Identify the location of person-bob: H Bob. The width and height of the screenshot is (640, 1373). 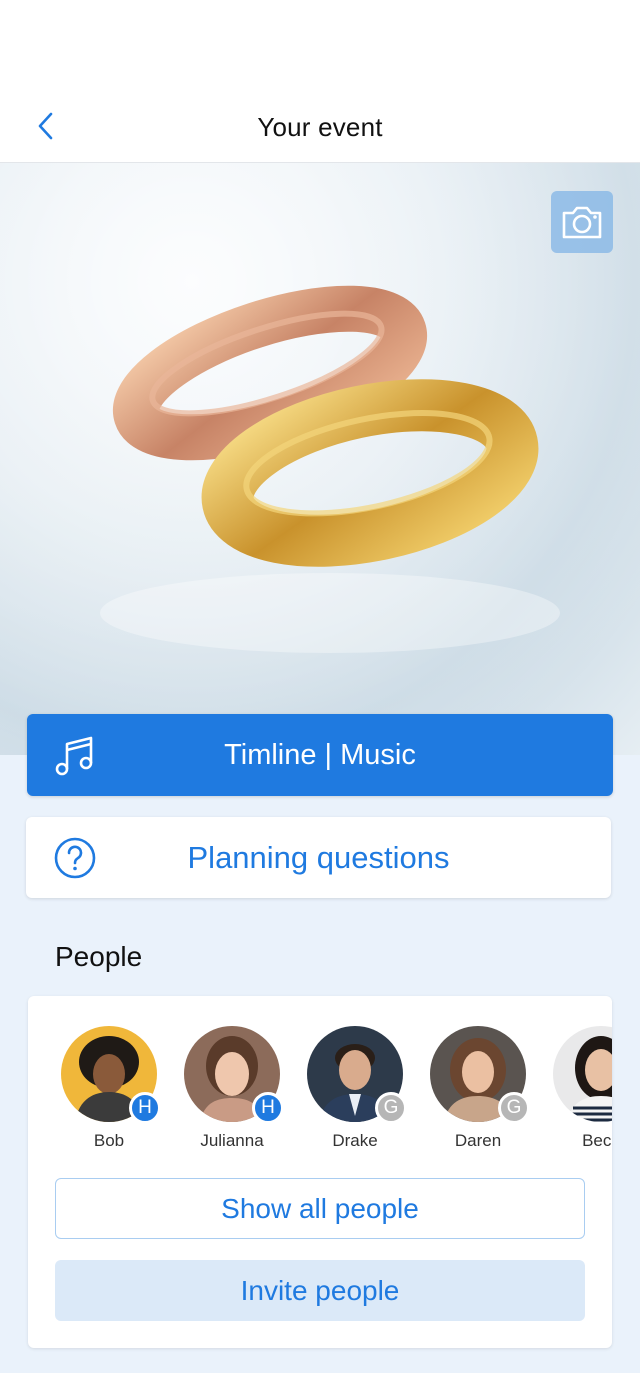
(109, 1088).